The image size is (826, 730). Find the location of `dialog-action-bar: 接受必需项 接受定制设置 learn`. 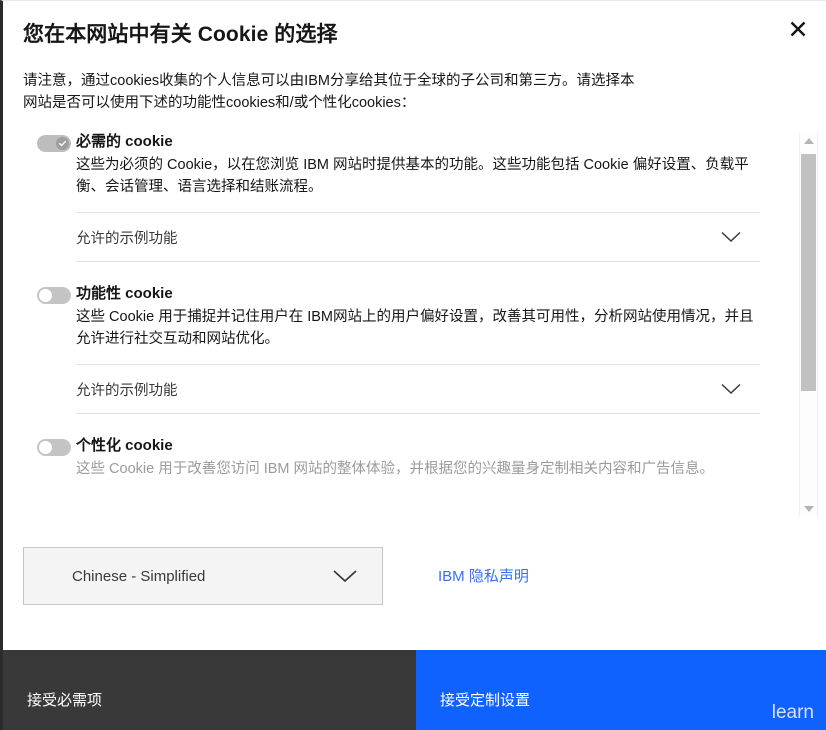

dialog-action-bar: 接受必需项 接受定制设置 learn is located at coordinates (414, 690).